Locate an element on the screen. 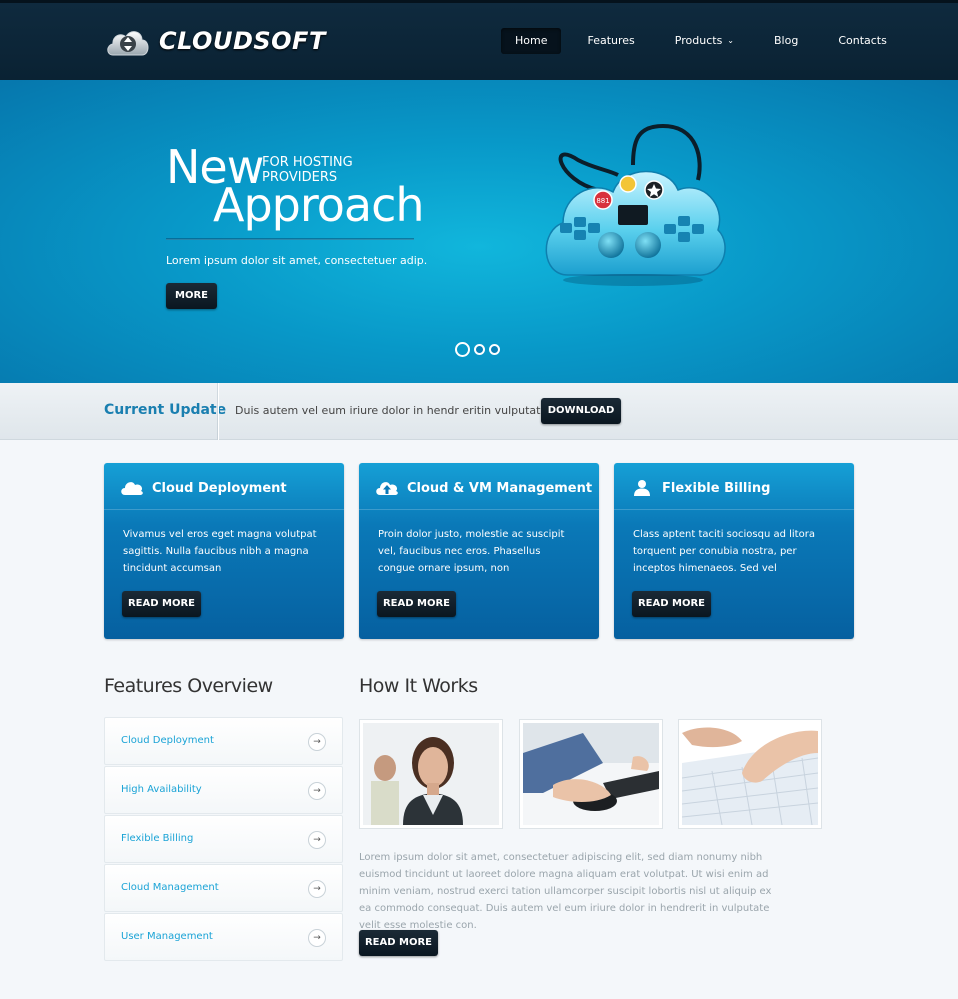 This screenshot has width=958, height=999. feature-box-header: Cloud & VM Management is located at coordinates (479, 486).